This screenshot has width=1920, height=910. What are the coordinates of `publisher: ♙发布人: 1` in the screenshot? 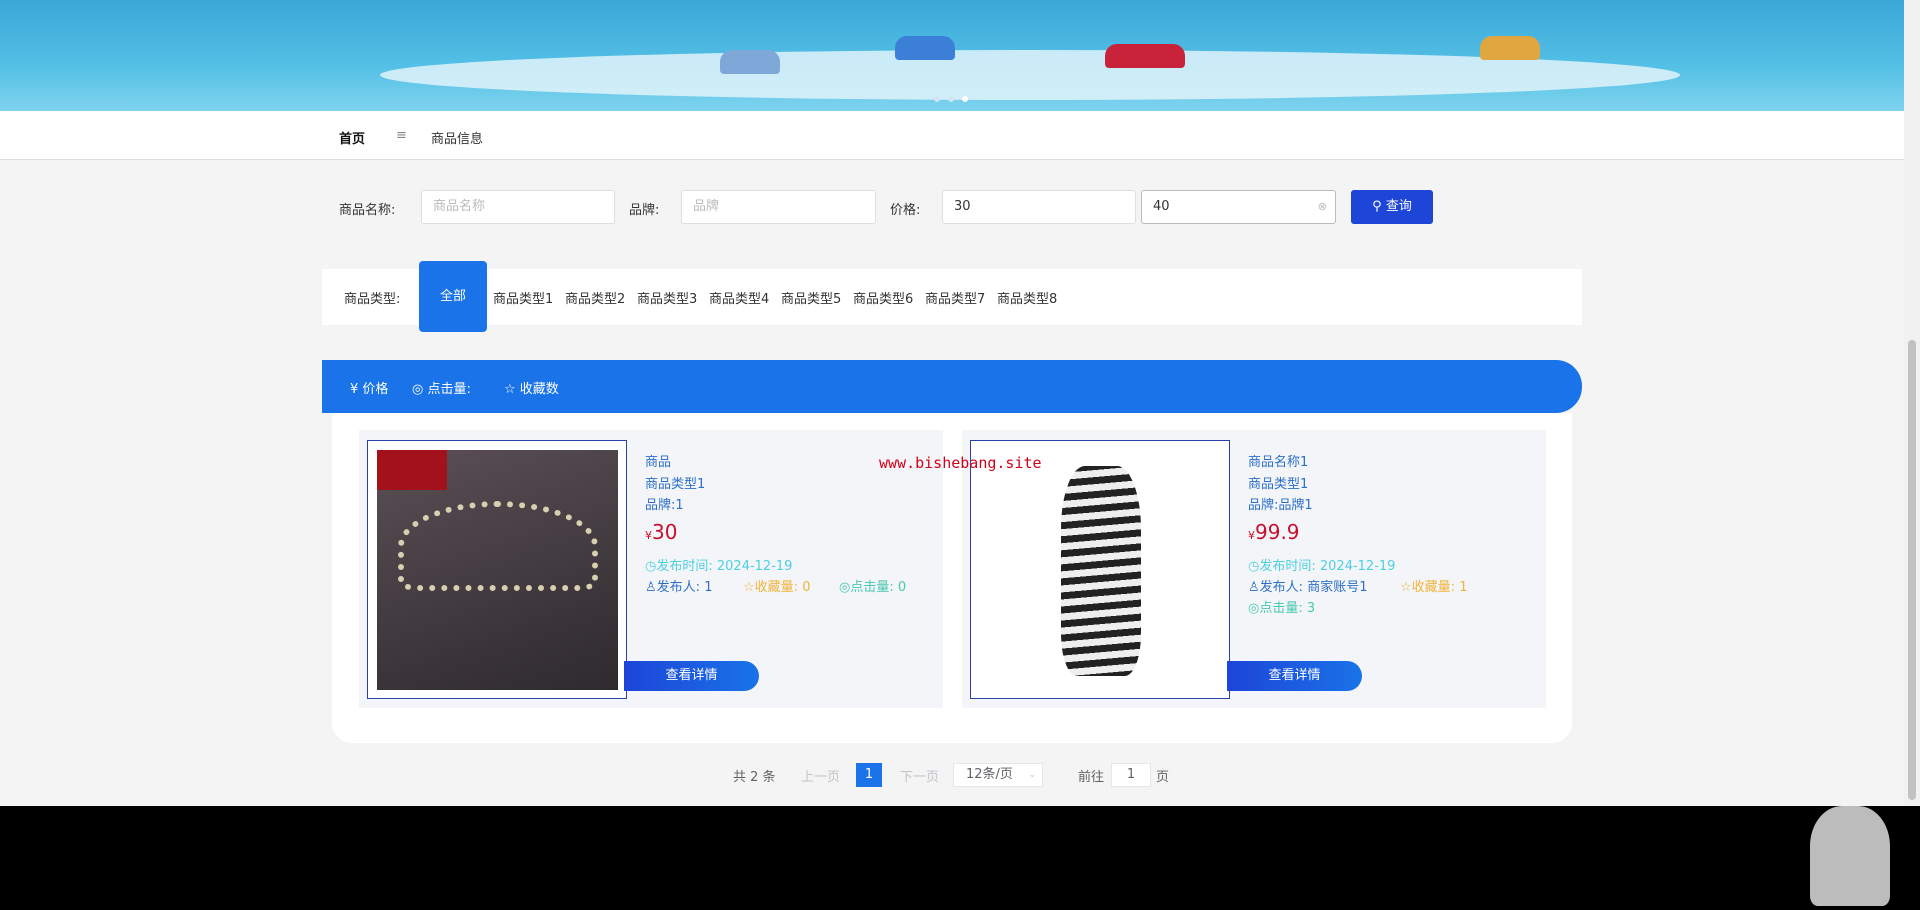 It's located at (679, 587).